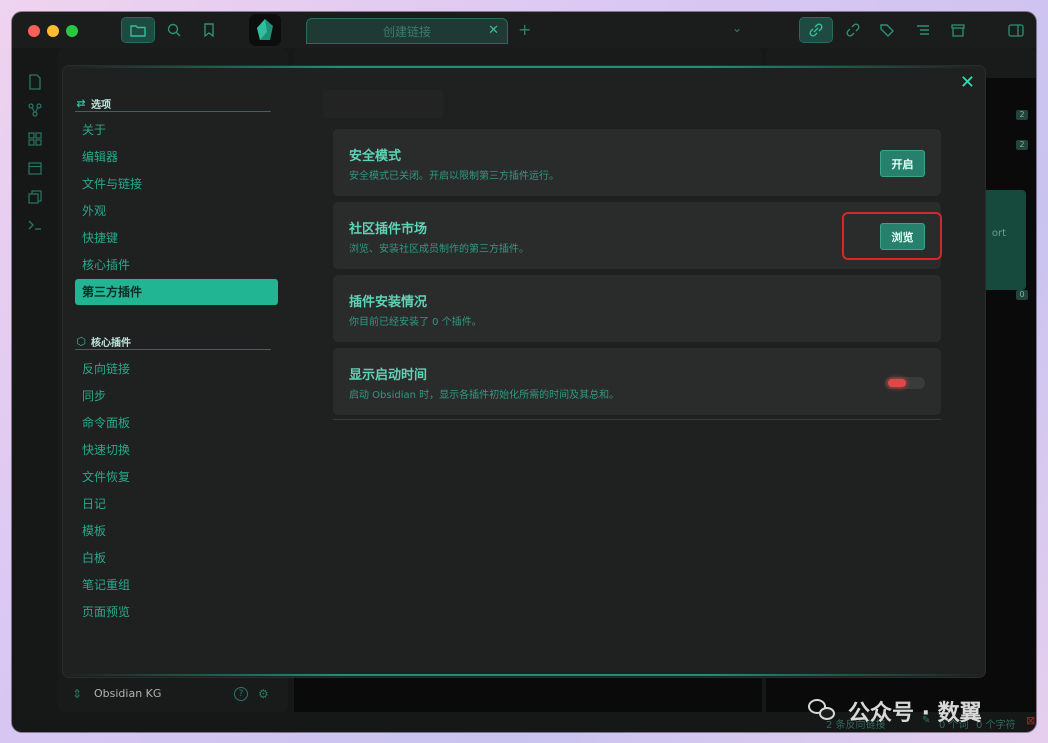 Image resolution: width=1048 pixels, height=743 pixels. What do you see at coordinates (375, 156) in the screenshot?
I see `setting-name: 安全模式` at bounding box center [375, 156].